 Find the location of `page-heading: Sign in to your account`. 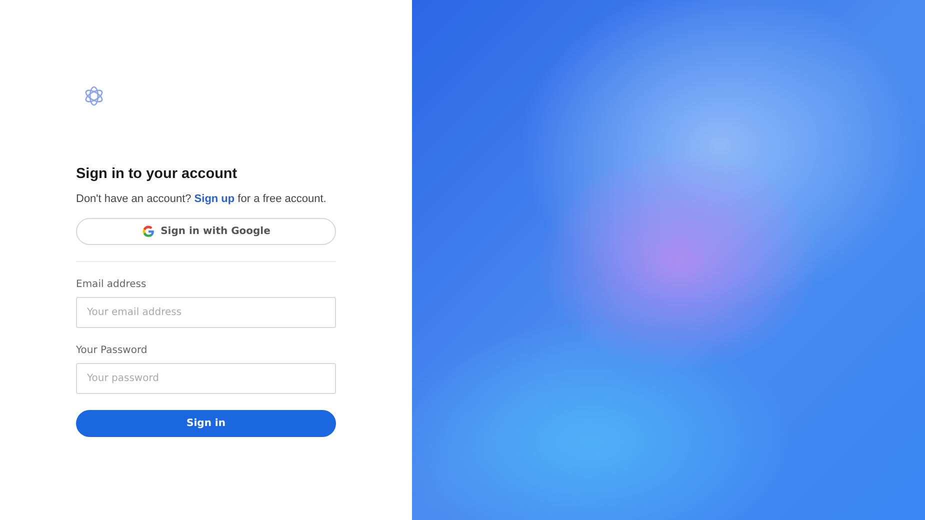

page-heading: Sign in to your account is located at coordinates (157, 174).